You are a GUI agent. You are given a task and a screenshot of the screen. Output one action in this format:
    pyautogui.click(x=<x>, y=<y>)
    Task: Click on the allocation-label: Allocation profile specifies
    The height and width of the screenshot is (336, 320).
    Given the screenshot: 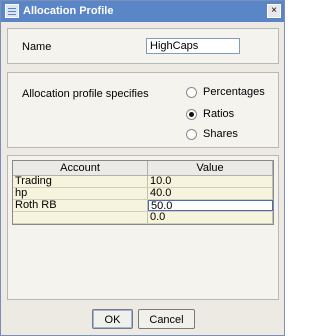 What is the action you would take?
    pyautogui.click(x=85, y=94)
    